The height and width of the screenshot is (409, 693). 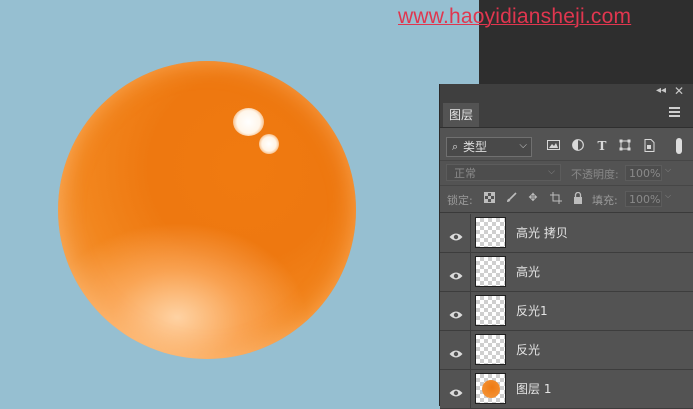 What do you see at coordinates (460, 200) in the screenshot?
I see `lock-label: 锁定:` at bounding box center [460, 200].